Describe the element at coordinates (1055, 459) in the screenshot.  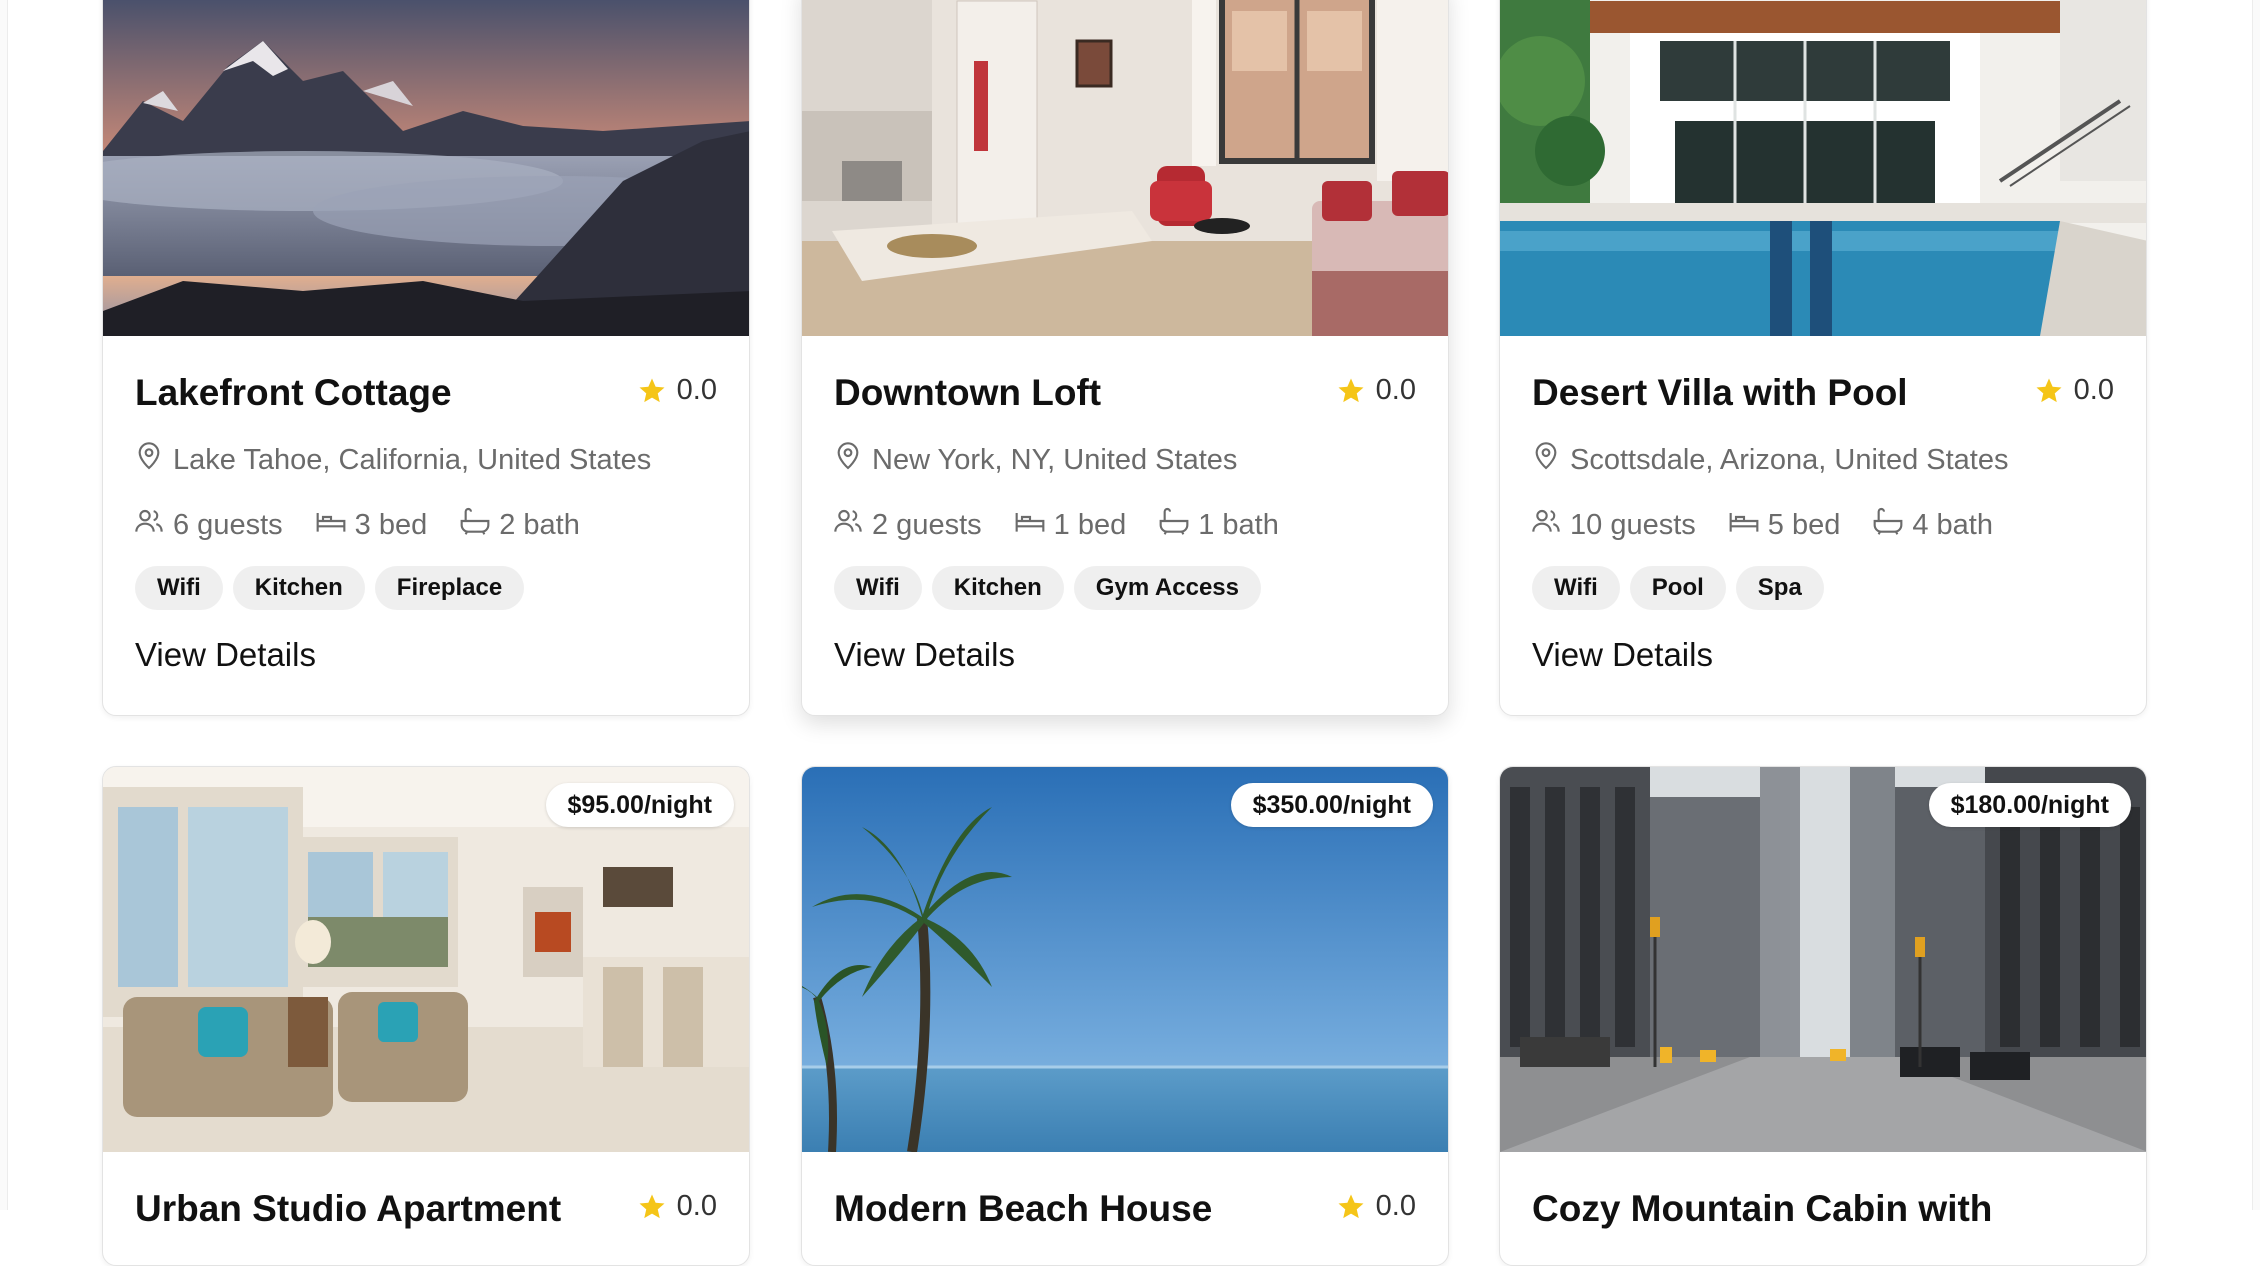
I see `location-text: New York, NY, United States` at that location.